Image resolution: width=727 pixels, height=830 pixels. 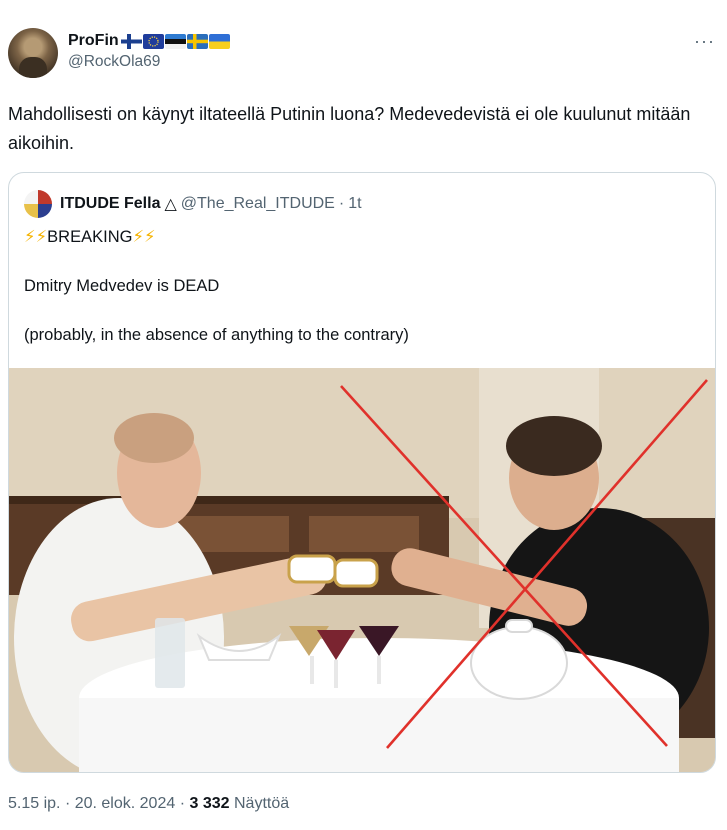 I want to click on author-block: ProFin @RockOla69, so click(x=149, y=51).